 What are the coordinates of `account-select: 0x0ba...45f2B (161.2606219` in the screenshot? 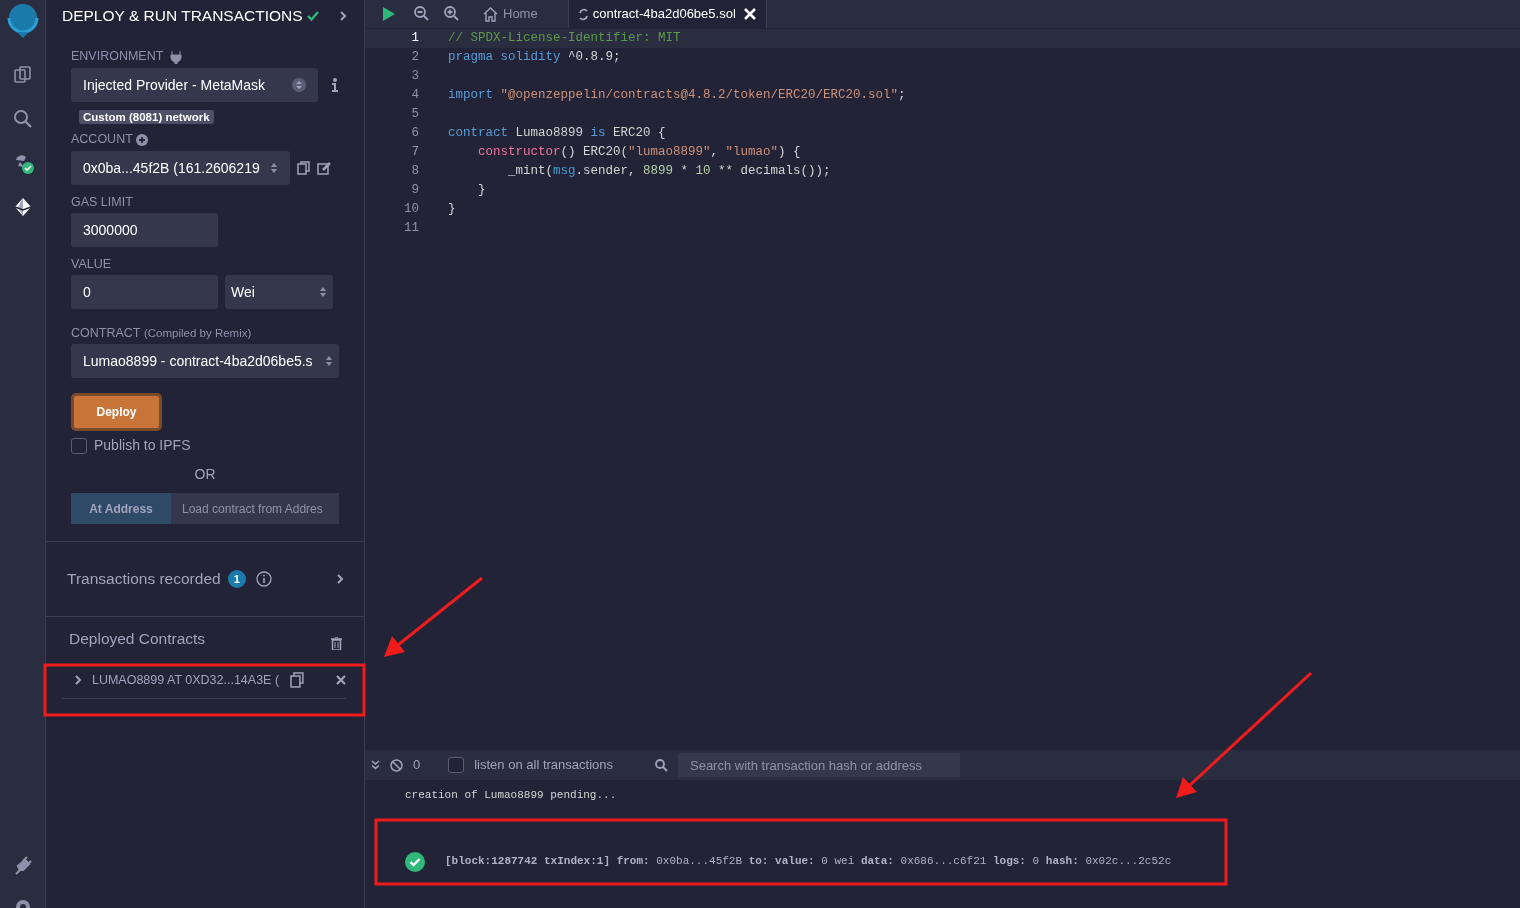 It's located at (180, 168).